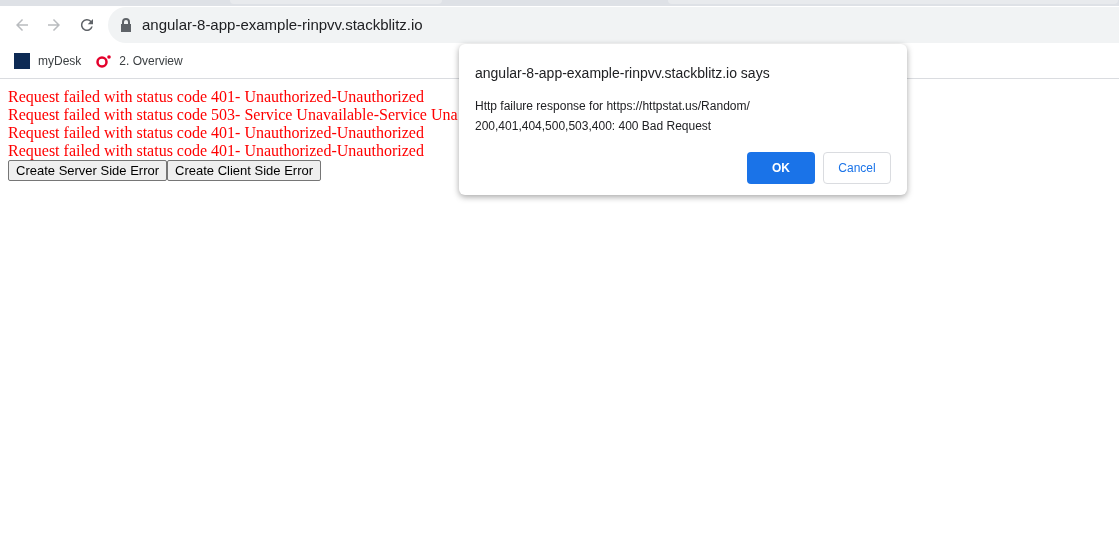  What do you see at coordinates (22, 61) in the screenshot?
I see `logo-icon` at bounding box center [22, 61].